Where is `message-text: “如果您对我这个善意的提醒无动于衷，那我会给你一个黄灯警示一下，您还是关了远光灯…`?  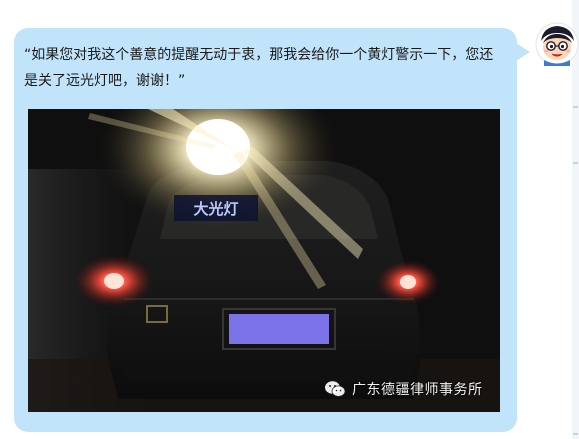 message-text: “如果您对我这个善意的提醒无动于衷，那我会给你一个黄灯警示一下，您还是关了远光灯… is located at coordinates (259, 68).